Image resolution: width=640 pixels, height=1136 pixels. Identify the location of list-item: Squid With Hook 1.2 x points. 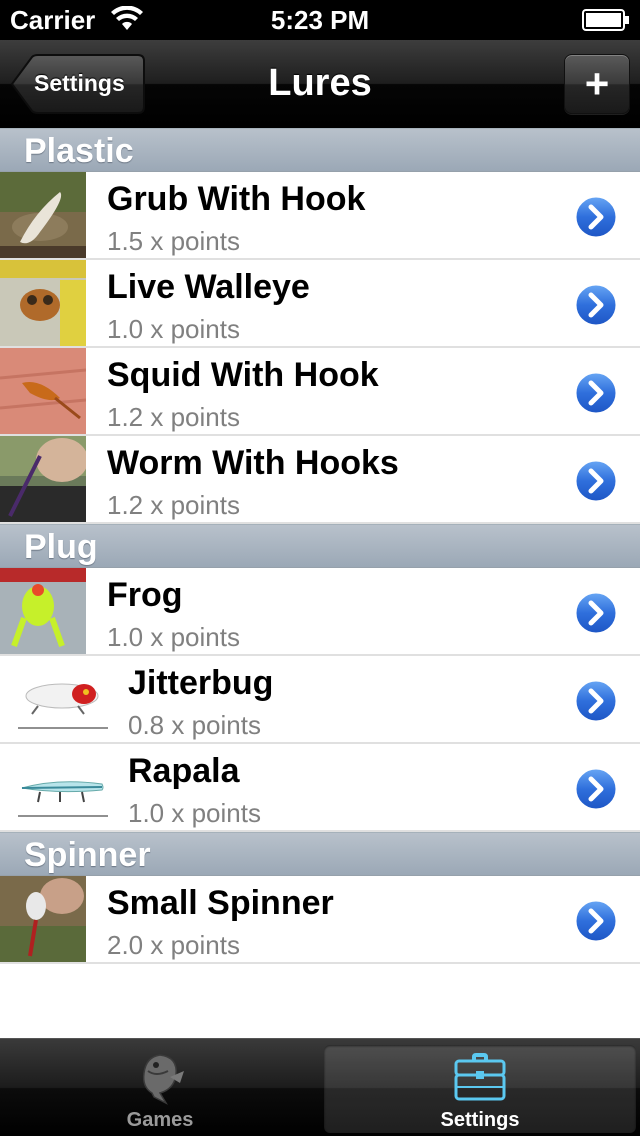
(320, 392).